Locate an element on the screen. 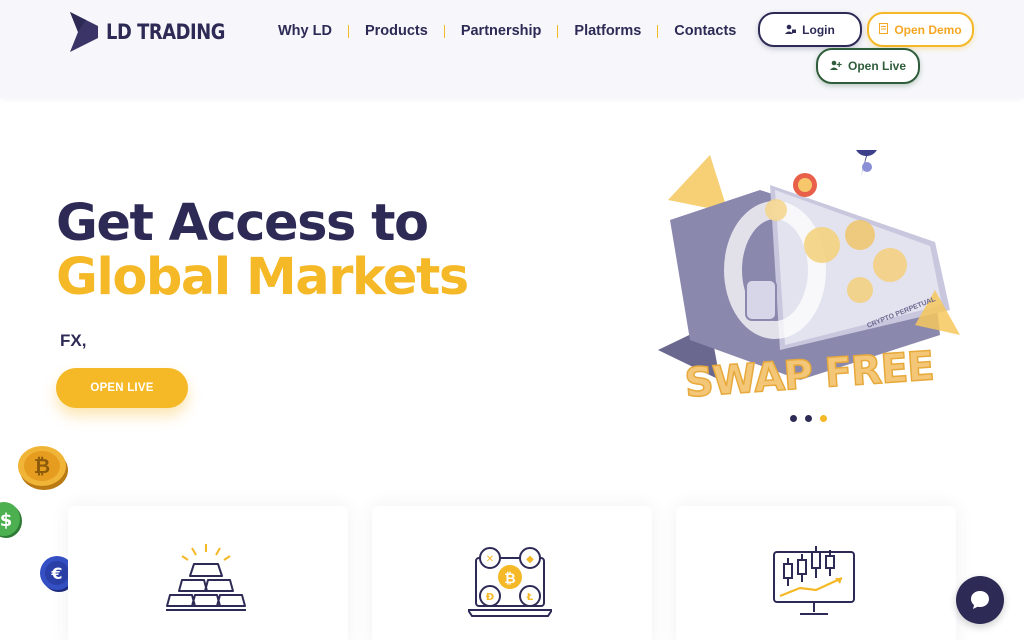 This screenshot has height=640, width=1024. open-live-header-label: Open Live is located at coordinates (876, 66).